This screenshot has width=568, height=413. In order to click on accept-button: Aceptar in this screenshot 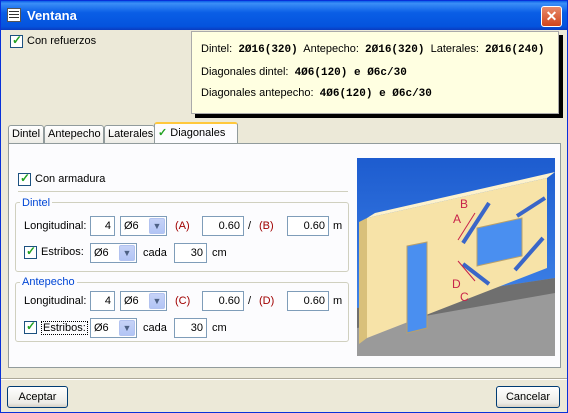, I will do `click(37, 397)`.